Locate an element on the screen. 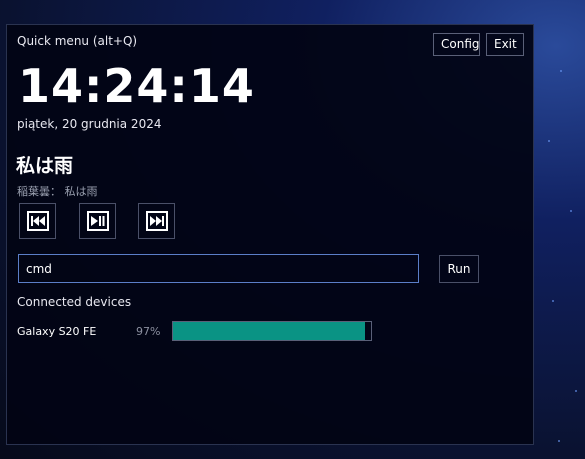  next-track-button is located at coordinates (156, 221).